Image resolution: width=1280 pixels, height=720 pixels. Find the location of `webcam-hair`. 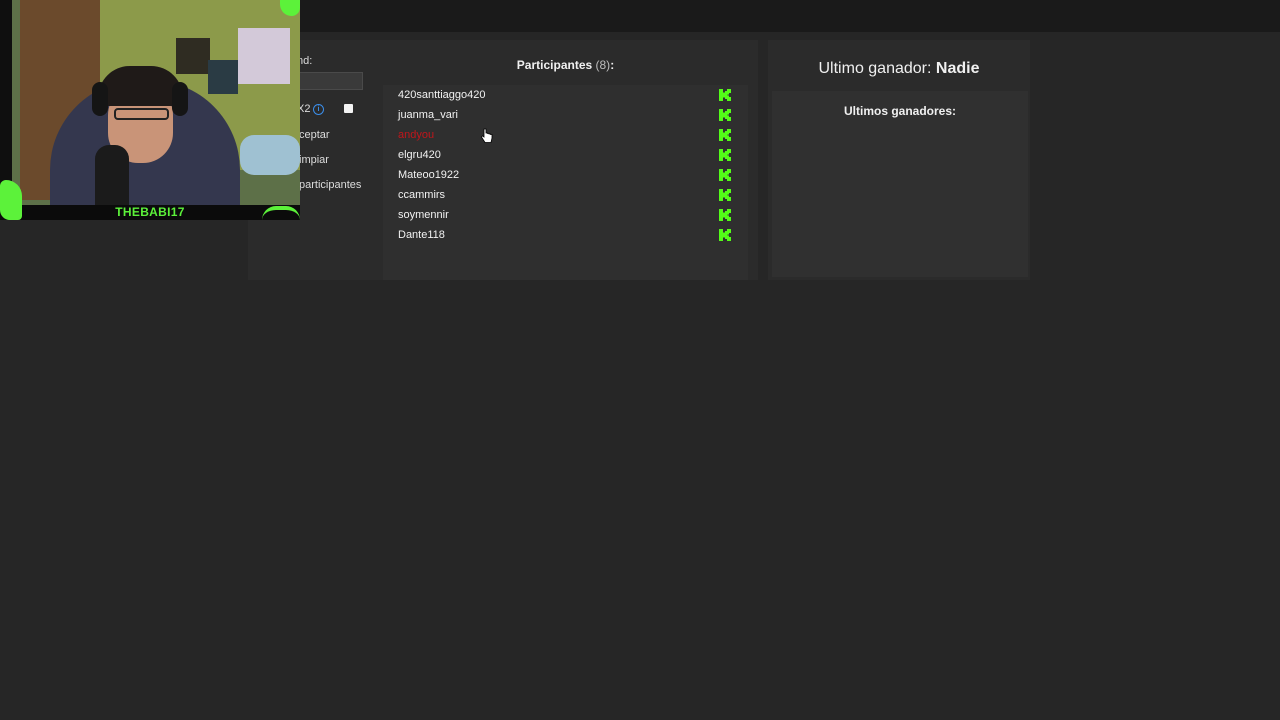

webcam-hair is located at coordinates (140, 86).